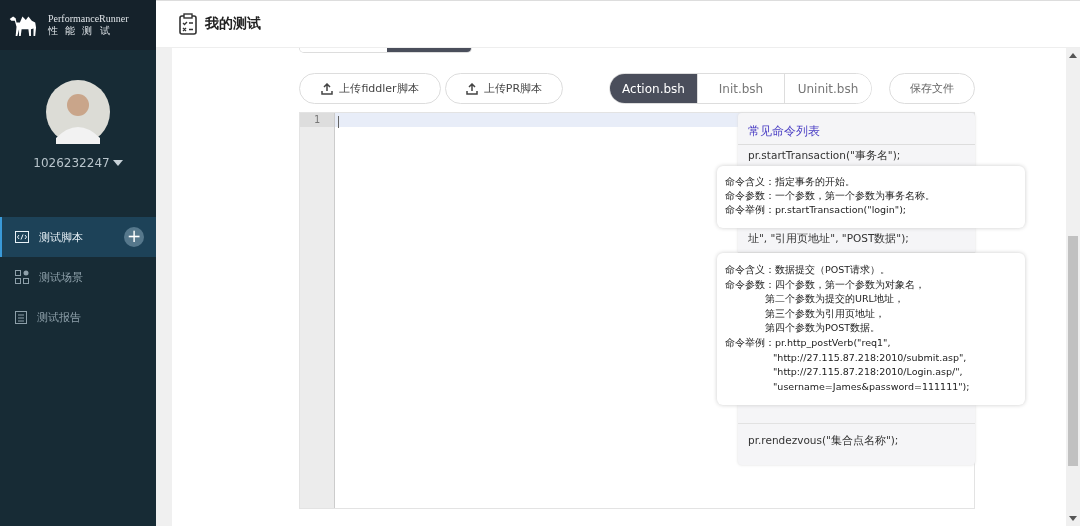 The image size is (1080, 526). I want to click on caret-icon, so click(117, 163).